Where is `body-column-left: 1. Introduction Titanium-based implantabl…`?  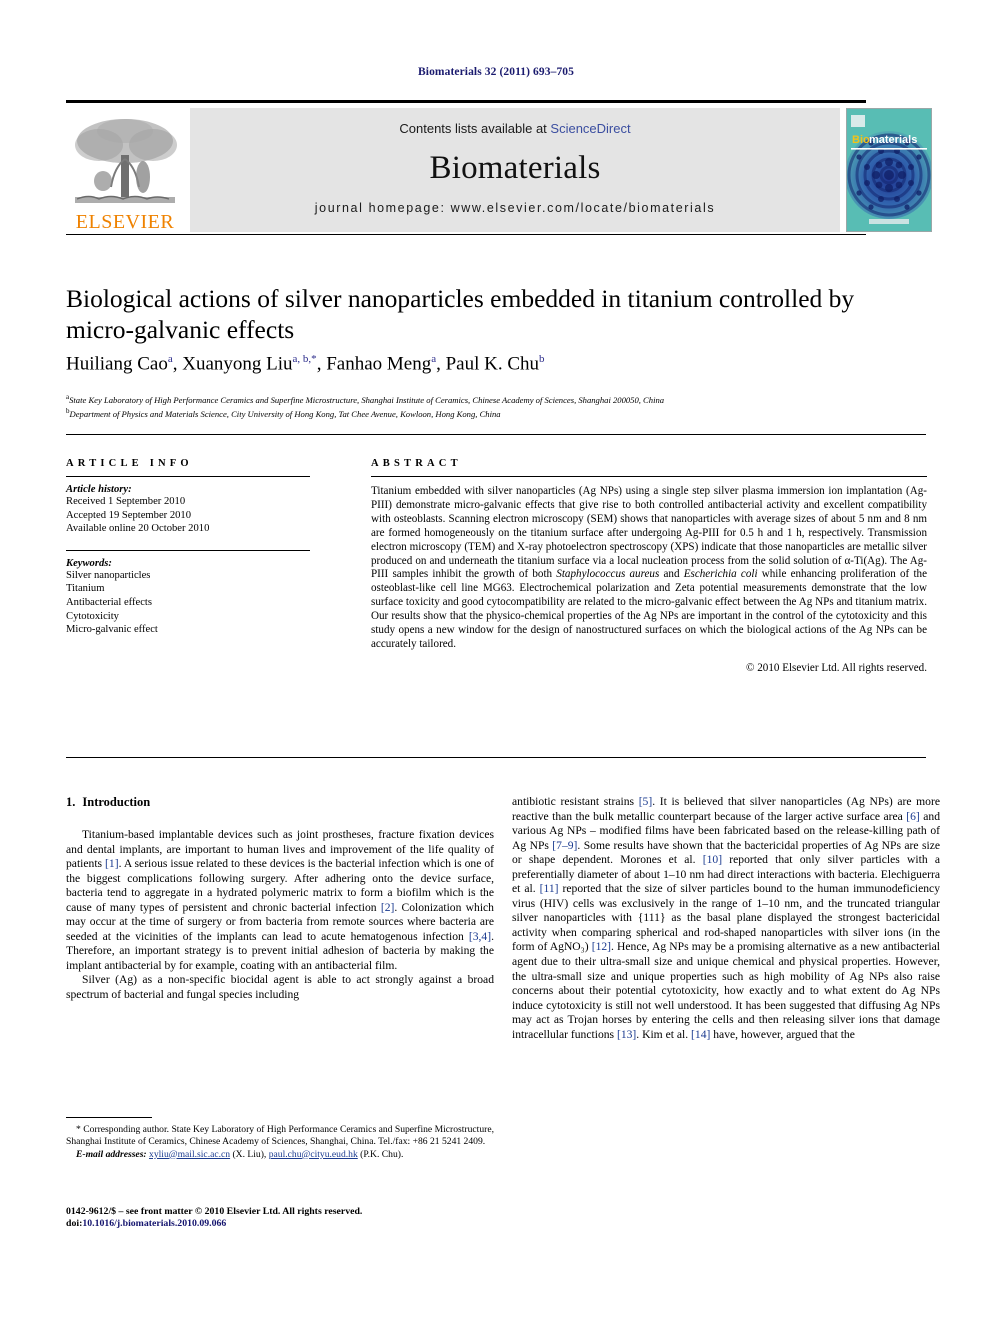
body-column-left: 1. Introduction Titanium-based implantabl… is located at coordinates (280, 899).